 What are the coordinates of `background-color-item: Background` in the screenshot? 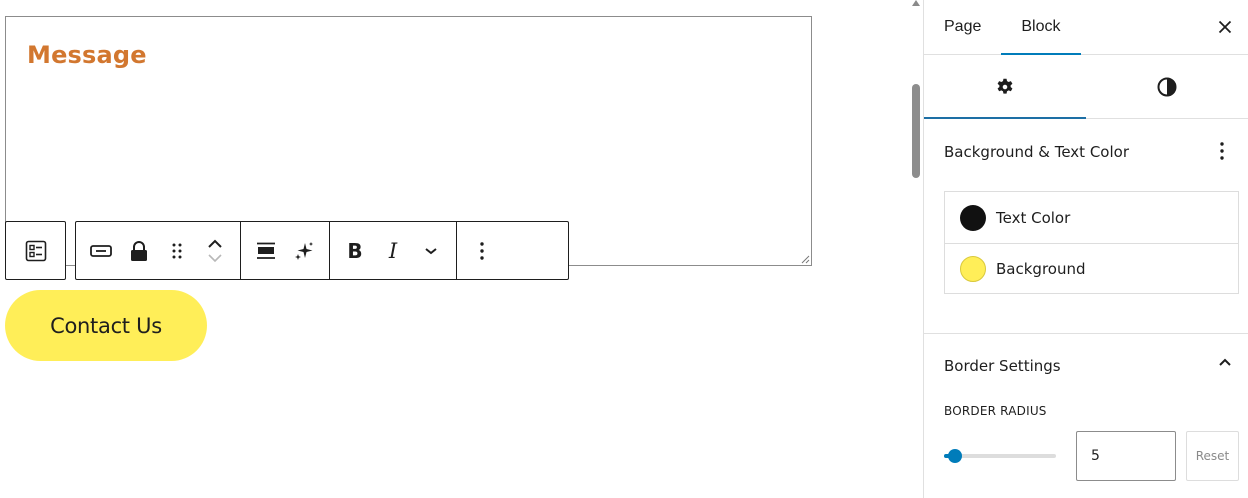 It's located at (1091, 268).